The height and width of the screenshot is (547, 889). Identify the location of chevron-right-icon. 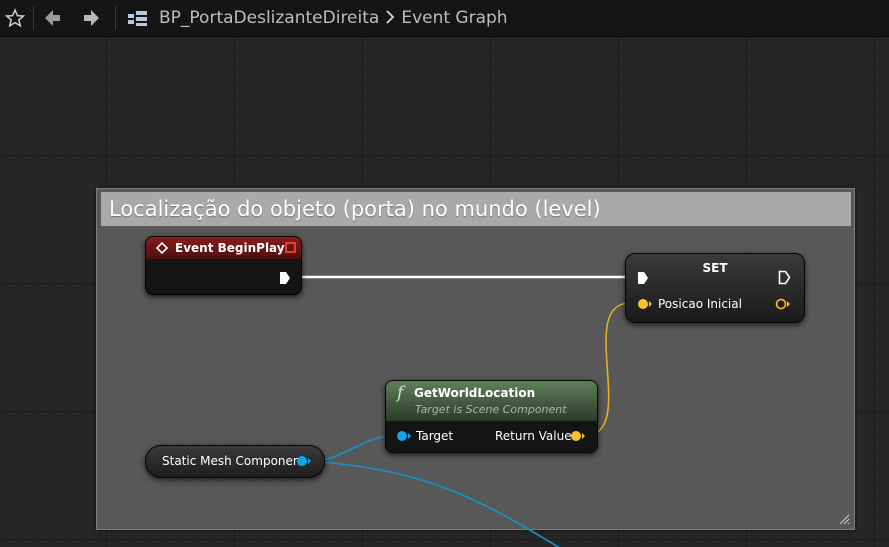
(390, 18).